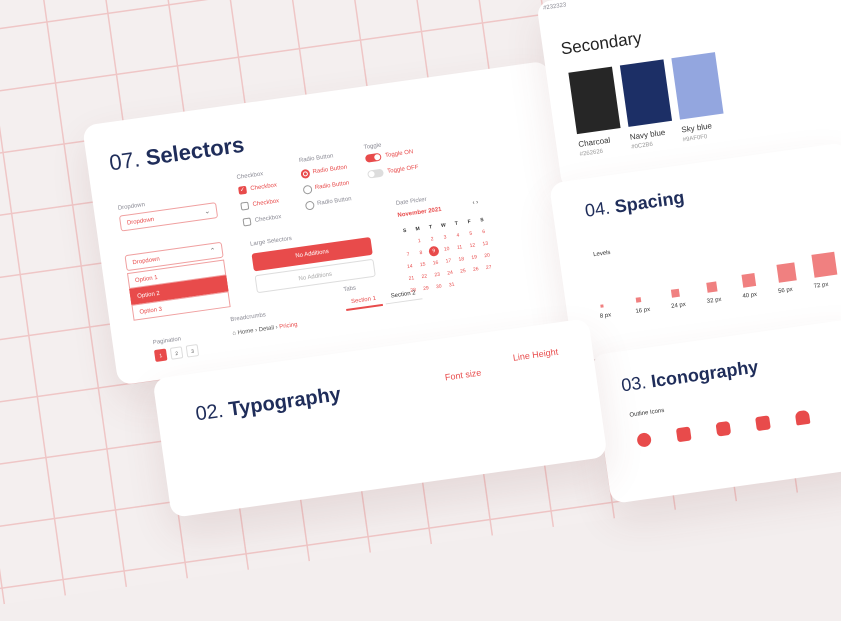  I want to click on spacing-label: 56 px, so click(785, 290).